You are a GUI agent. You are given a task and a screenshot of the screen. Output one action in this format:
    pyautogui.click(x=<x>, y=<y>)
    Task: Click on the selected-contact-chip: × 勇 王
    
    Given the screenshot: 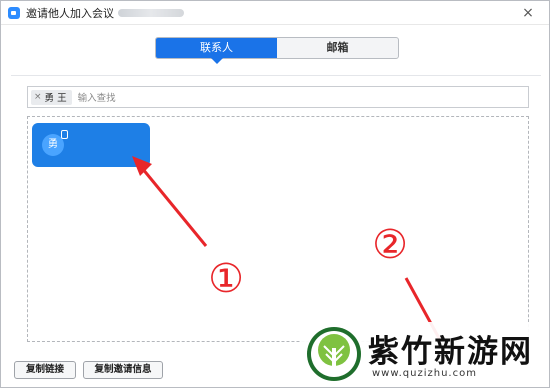 What is the action you would take?
    pyautogui.click(x=51, y=97)
    